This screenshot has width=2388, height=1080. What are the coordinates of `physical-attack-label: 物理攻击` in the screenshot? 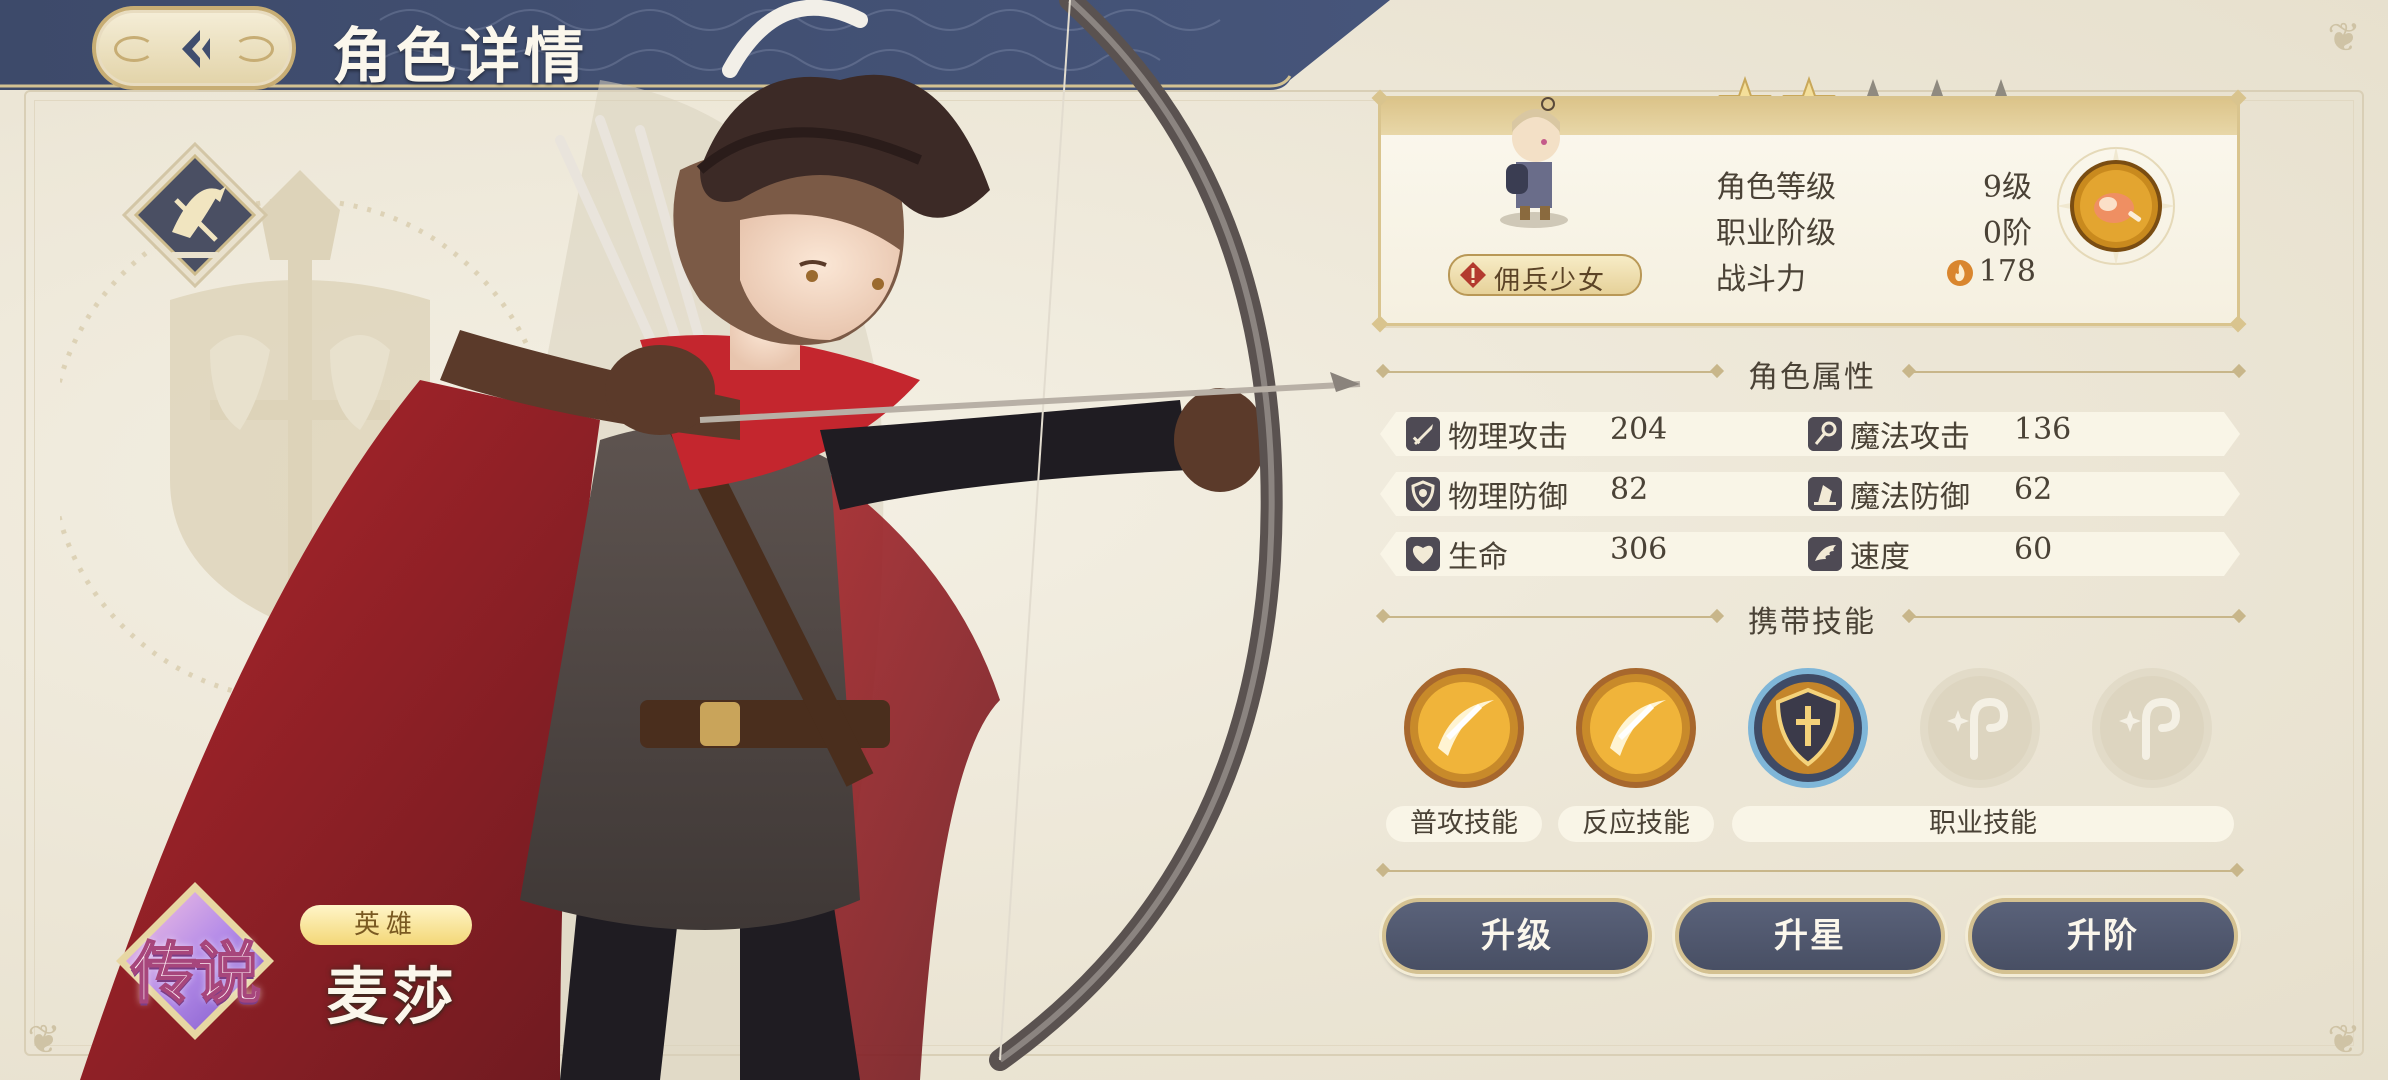 It's located at (1508, 437).